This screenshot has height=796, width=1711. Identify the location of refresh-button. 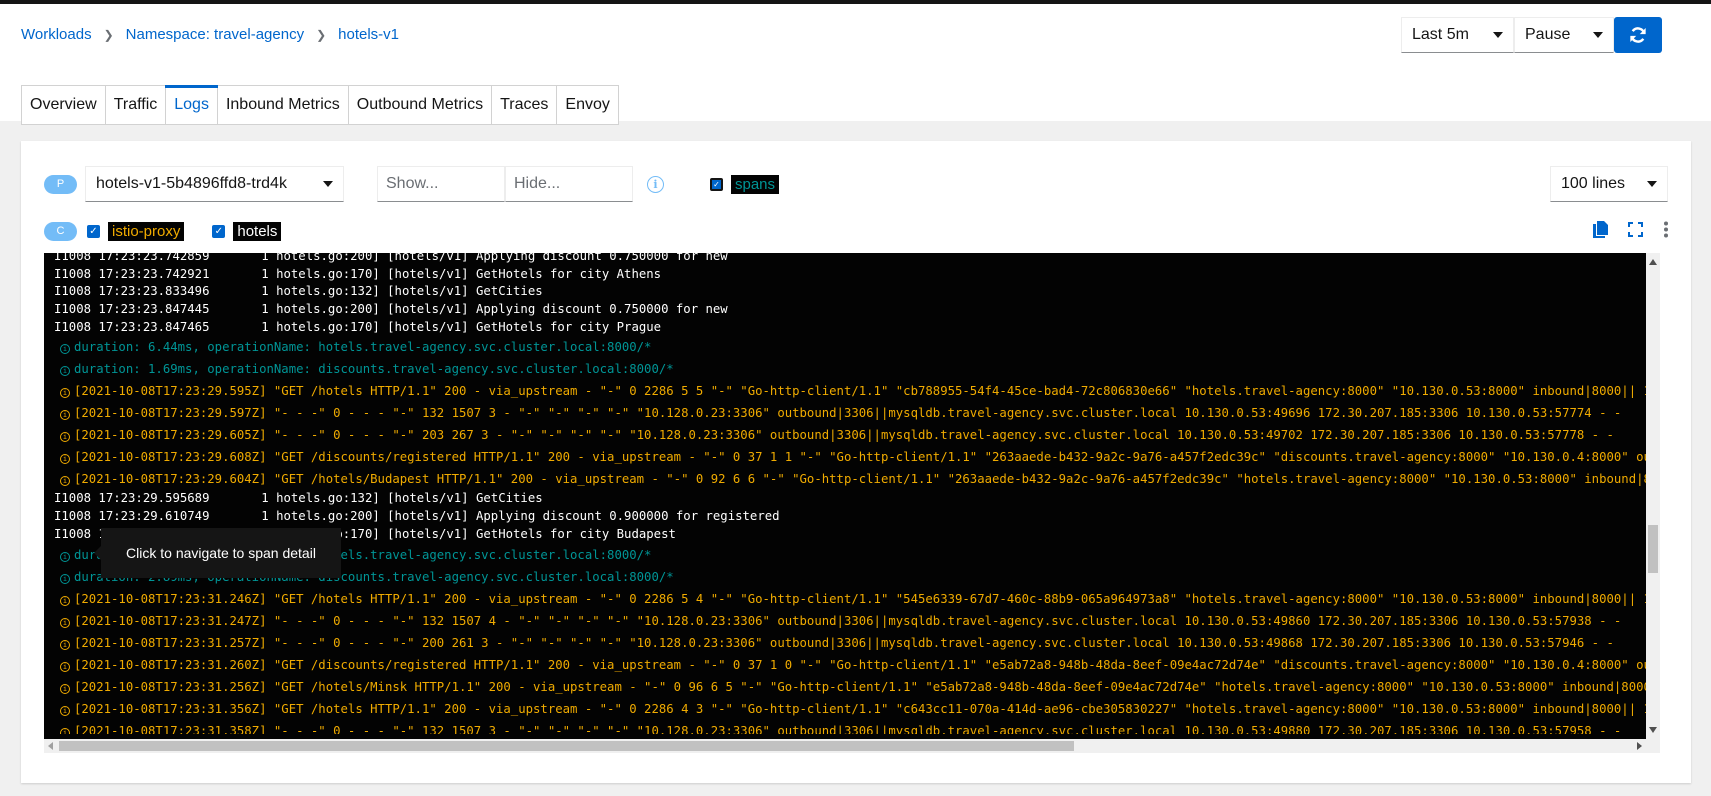
(1638, 35).